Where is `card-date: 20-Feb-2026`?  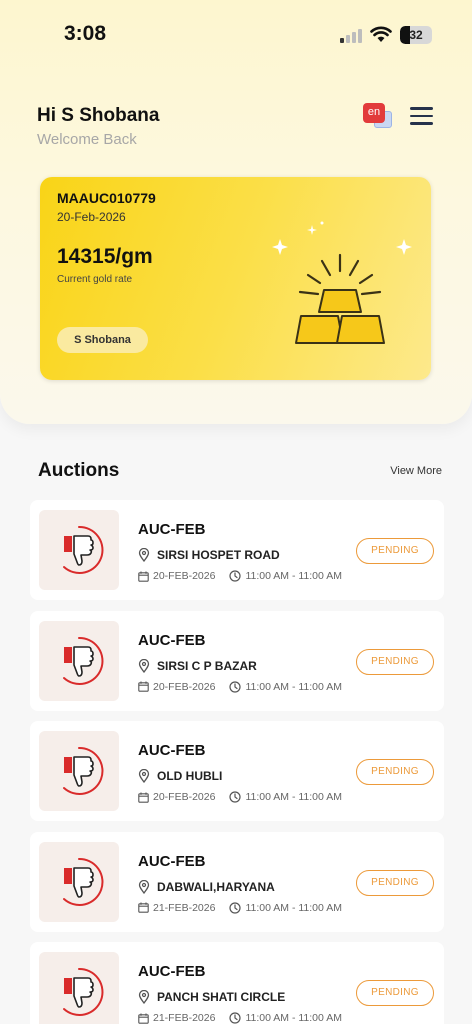
card-date: 20-Feb-2026 is located at coordinates (91, 217).